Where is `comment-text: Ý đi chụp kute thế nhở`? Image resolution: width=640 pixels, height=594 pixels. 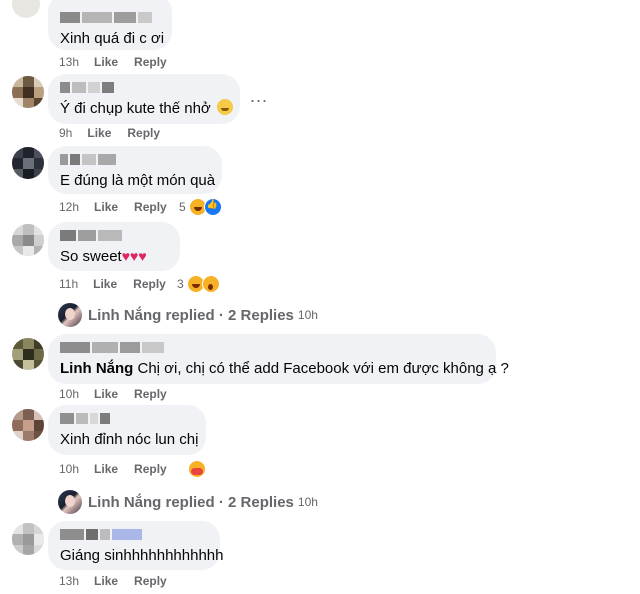 comment-text: Ý đi chụp kute thế nhở is located at coordinates (146, 108).